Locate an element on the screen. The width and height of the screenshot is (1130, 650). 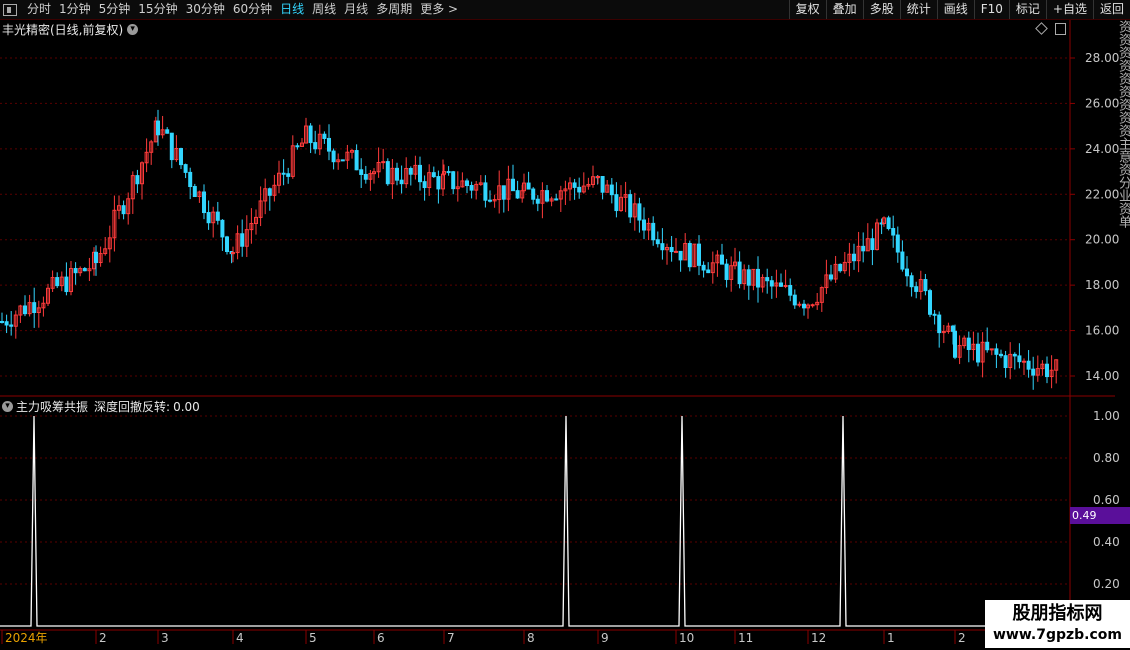
x-axis-label: 8 is located at coordinates (531, 638).